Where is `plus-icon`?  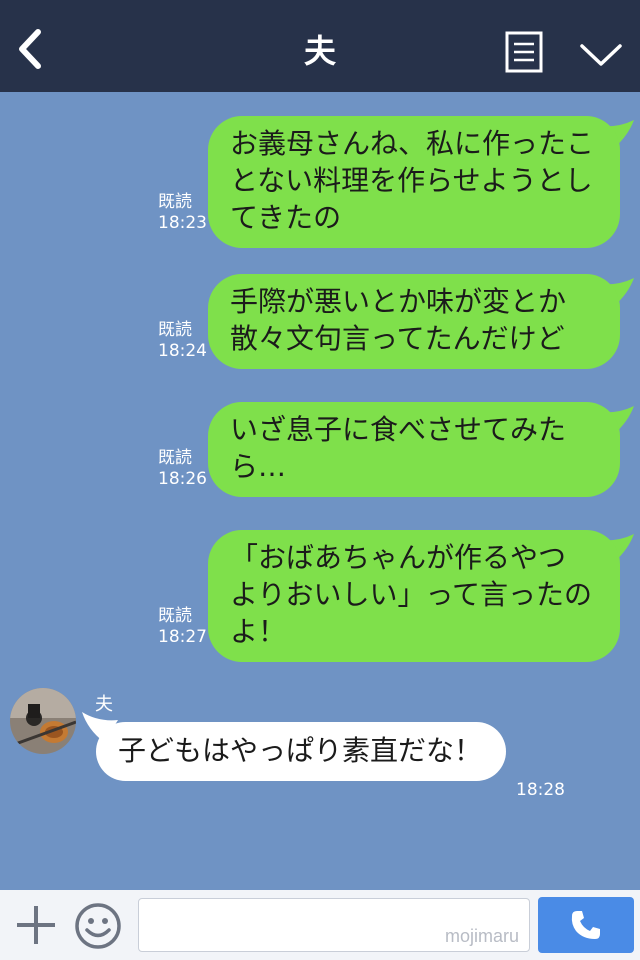
plus-icon is located at coordinates (36, 925).